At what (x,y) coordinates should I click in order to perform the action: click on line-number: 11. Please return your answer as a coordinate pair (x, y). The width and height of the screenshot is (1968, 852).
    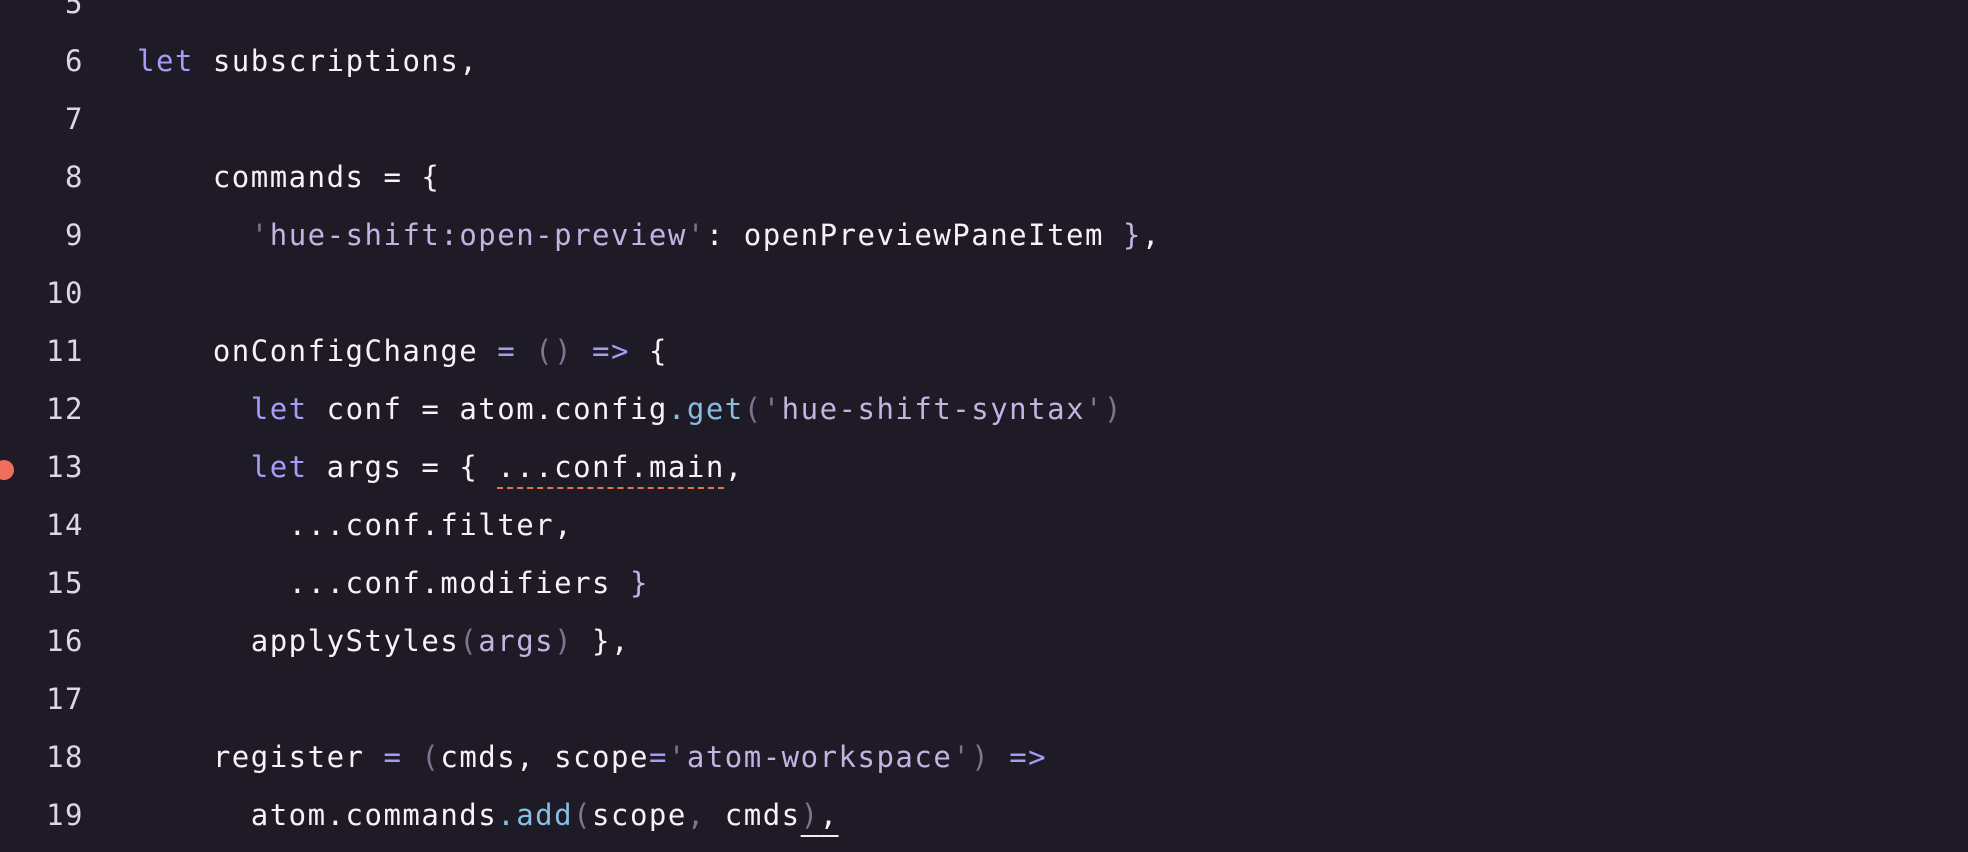
    Looking at the image, I should click on (65, 351).